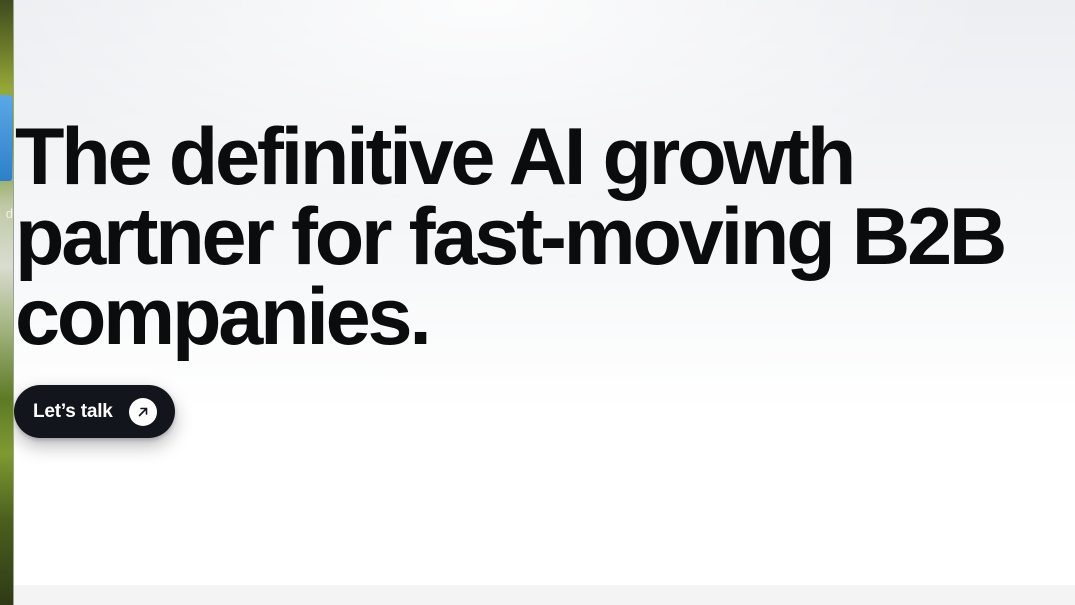  I want to click on hero-heading-line-2: partner for fast-moving B2B, so click(511, 237).